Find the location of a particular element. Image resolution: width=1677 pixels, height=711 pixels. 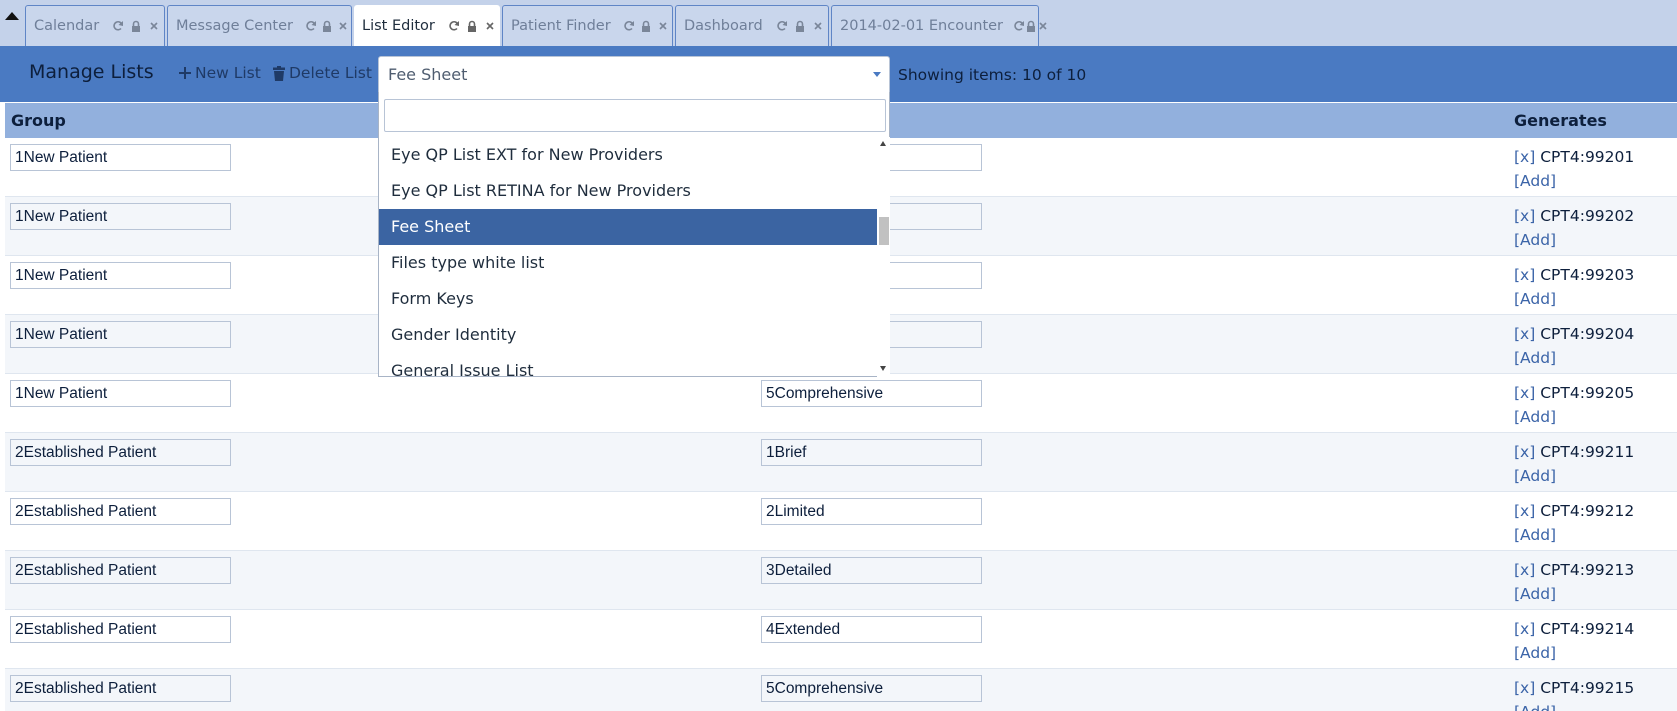

tab-label: Dashboard is located at coordinates (723, 26).